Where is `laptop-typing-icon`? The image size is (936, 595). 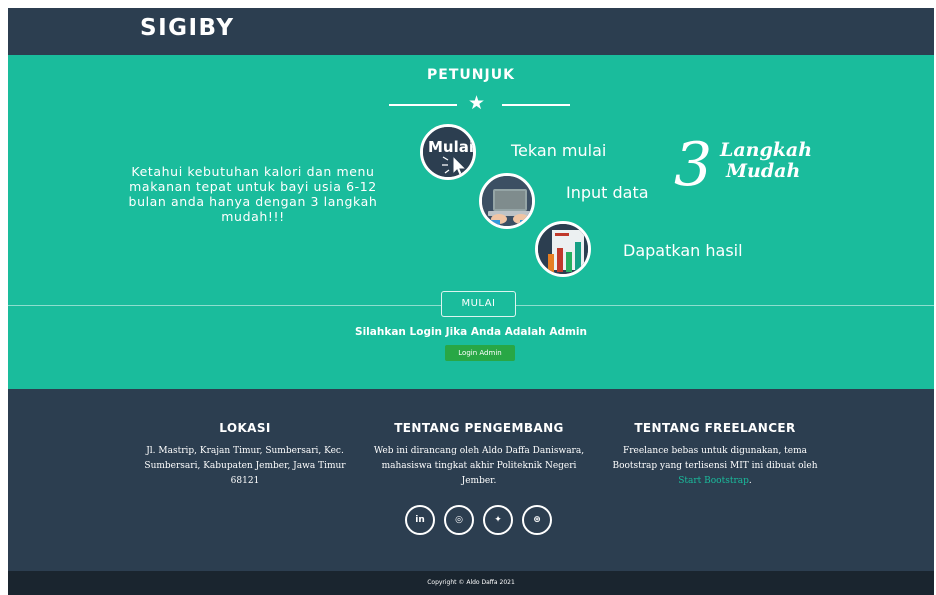
laptop-typing-icon is located at coordinates (507, 201).